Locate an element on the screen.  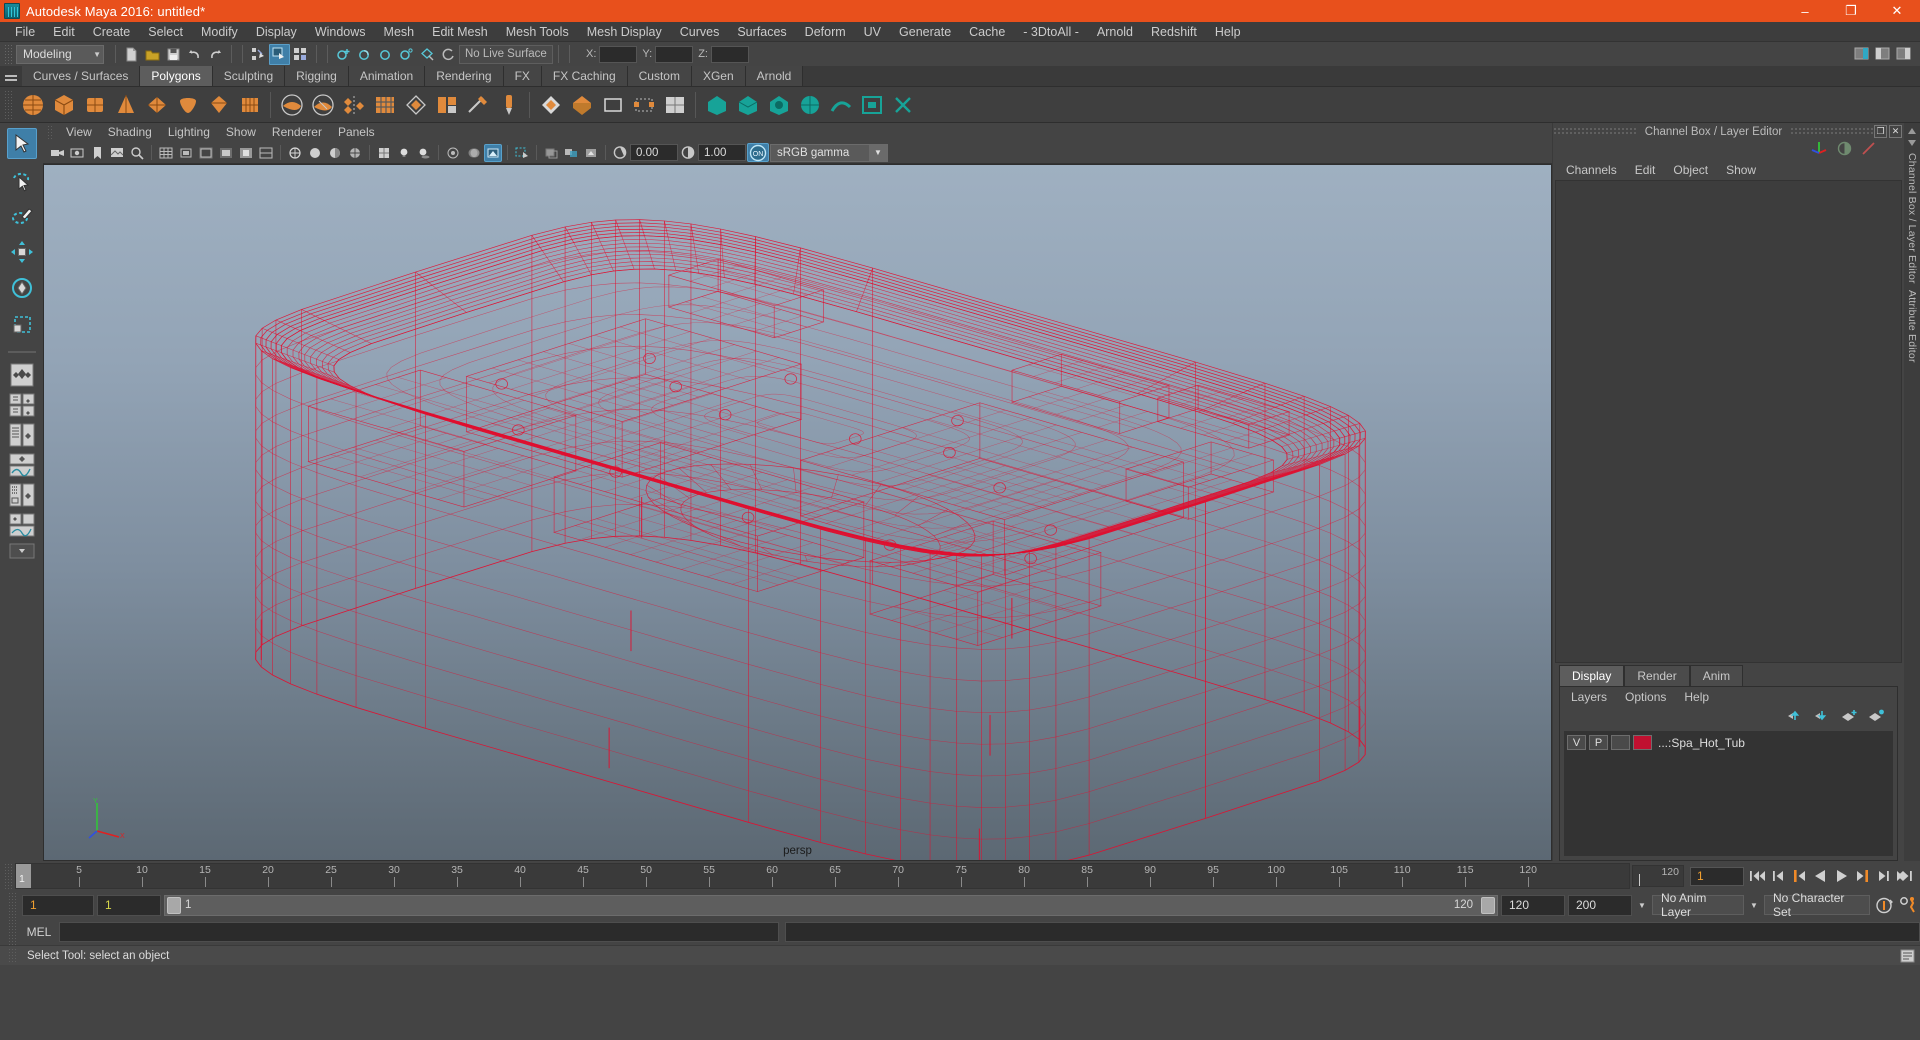
smooth-shade-all-icon is located at coordinates (315, 153).